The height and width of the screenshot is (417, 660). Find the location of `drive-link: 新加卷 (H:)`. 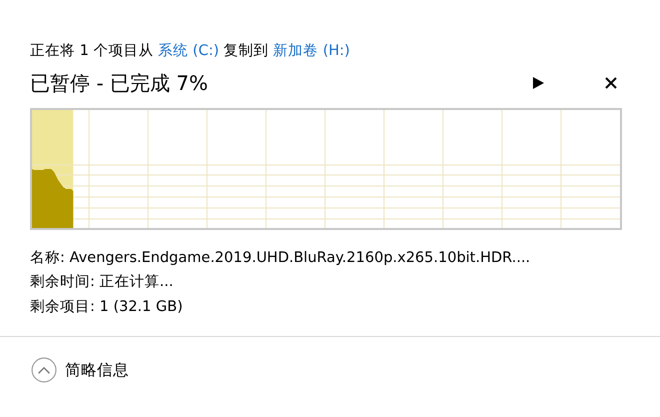

drive-link: 新加卷 (H:) is located at coordinates (311, 51).